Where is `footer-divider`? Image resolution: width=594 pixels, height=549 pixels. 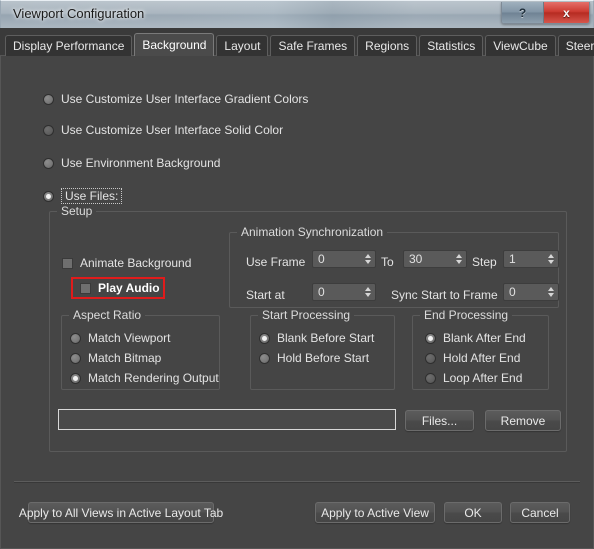
footer-divider is located at coordinates (297, 482).